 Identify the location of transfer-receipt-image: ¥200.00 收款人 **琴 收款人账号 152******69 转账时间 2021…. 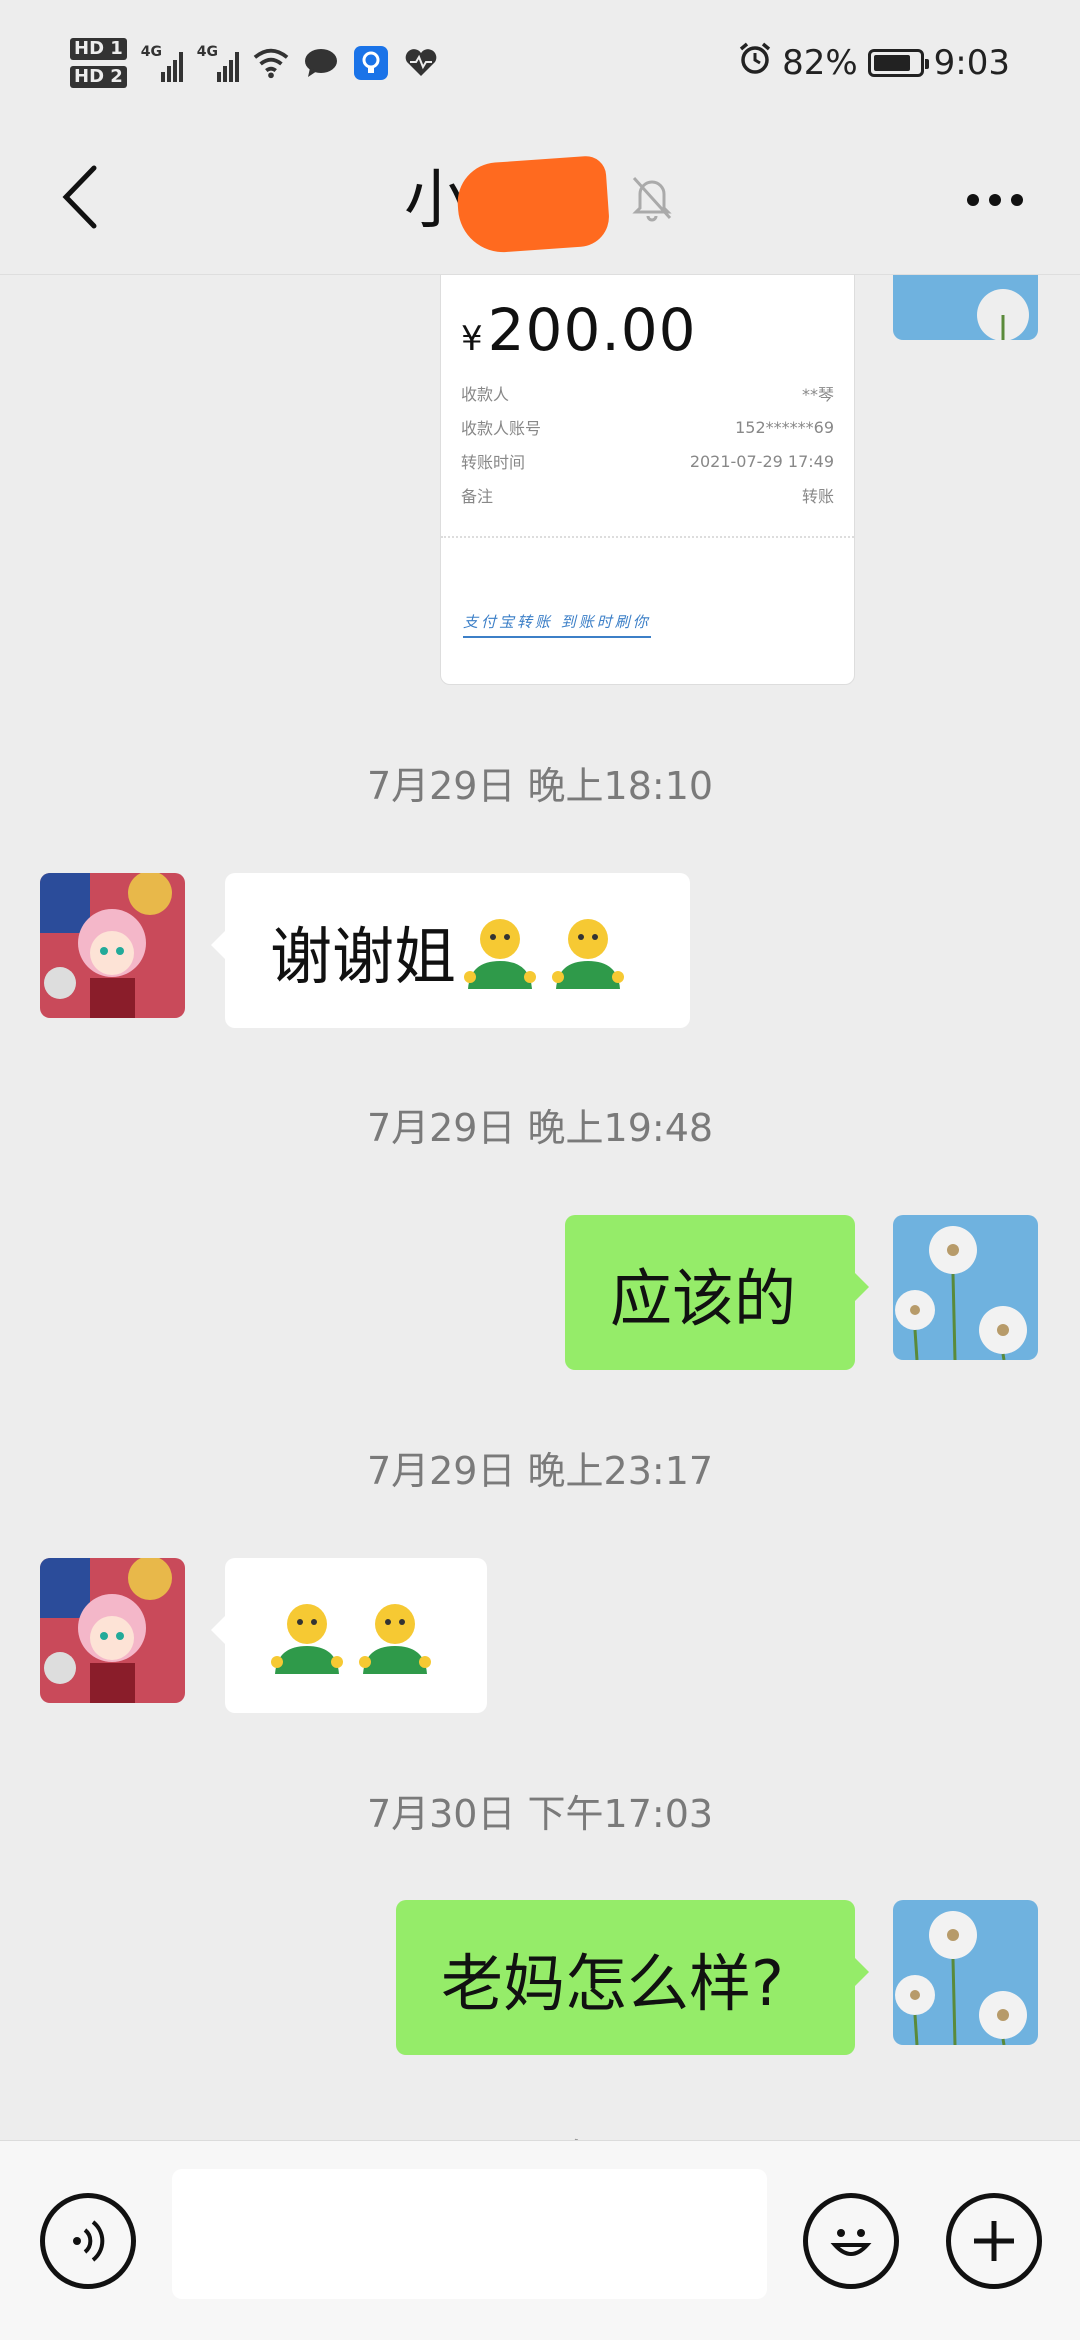
(647, 480).